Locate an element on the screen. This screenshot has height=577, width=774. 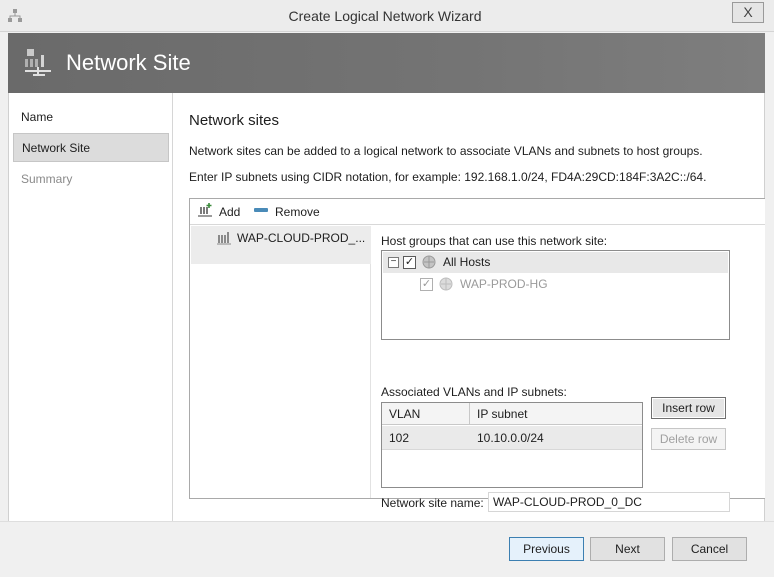
vlan-cell: 102 is located at coordinates (399, 438).